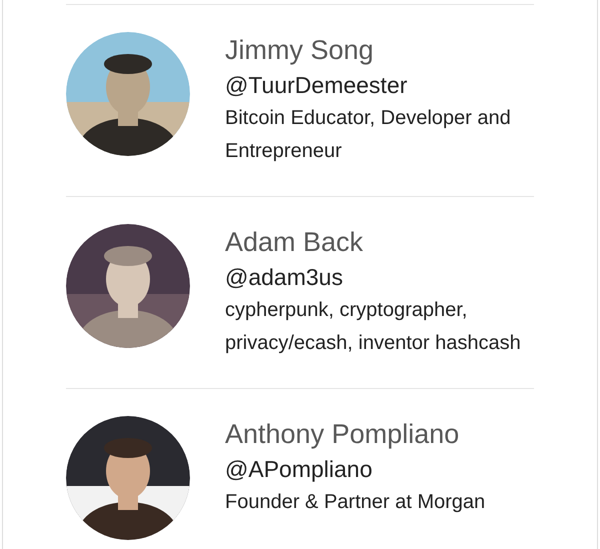  Describe the element at coordinates (373, 327) in the screenshot. I see `person-bio: cypherpunk, cryptographer, privacy/ecash, inventor hashcash` at that location.